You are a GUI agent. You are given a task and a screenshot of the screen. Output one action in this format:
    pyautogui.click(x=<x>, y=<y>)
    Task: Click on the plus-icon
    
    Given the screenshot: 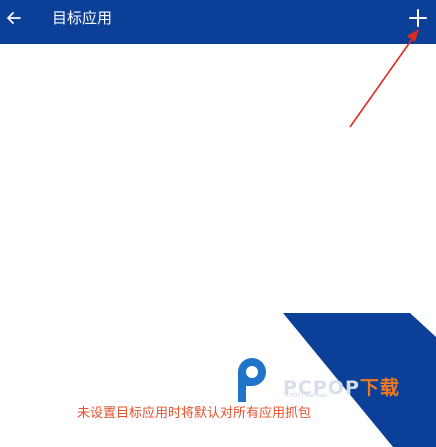 What is the action you would take?
    pyautogui.click(x=418, y=18)
    